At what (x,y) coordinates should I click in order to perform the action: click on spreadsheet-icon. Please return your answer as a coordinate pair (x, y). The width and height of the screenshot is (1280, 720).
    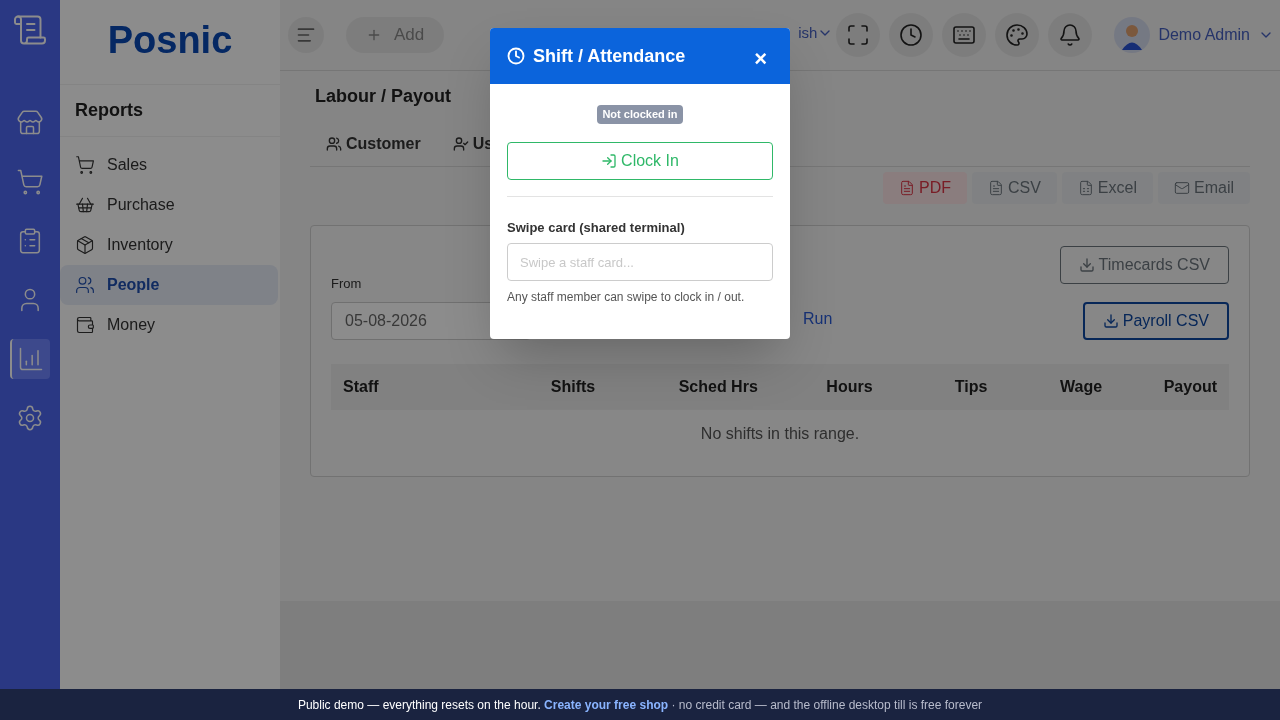
    Looking at the image, I should click on (1085, 188).